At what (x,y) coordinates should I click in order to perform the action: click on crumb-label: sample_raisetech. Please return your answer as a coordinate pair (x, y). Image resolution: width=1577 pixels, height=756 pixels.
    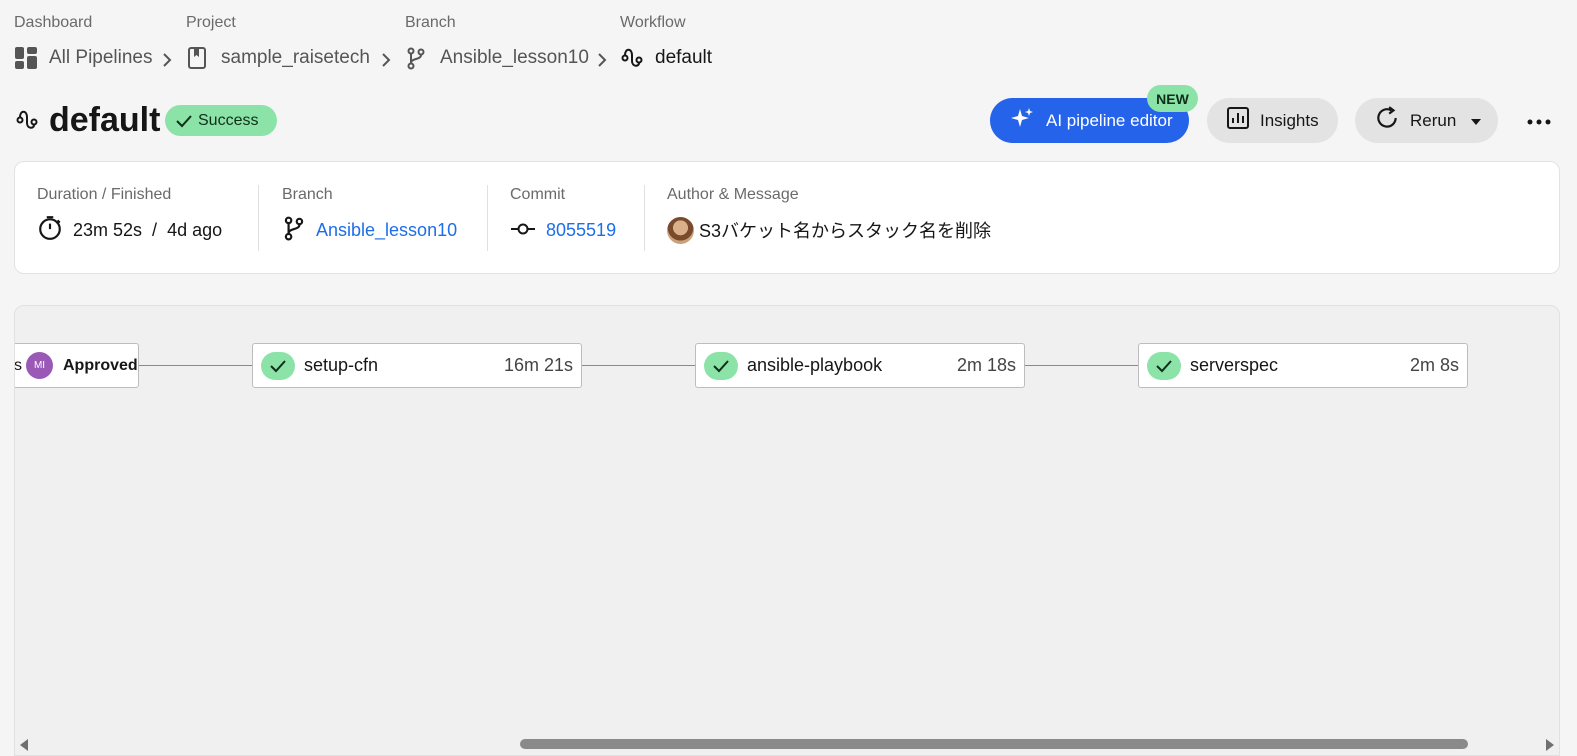
    Looking at the image, I should click on (295, 58).